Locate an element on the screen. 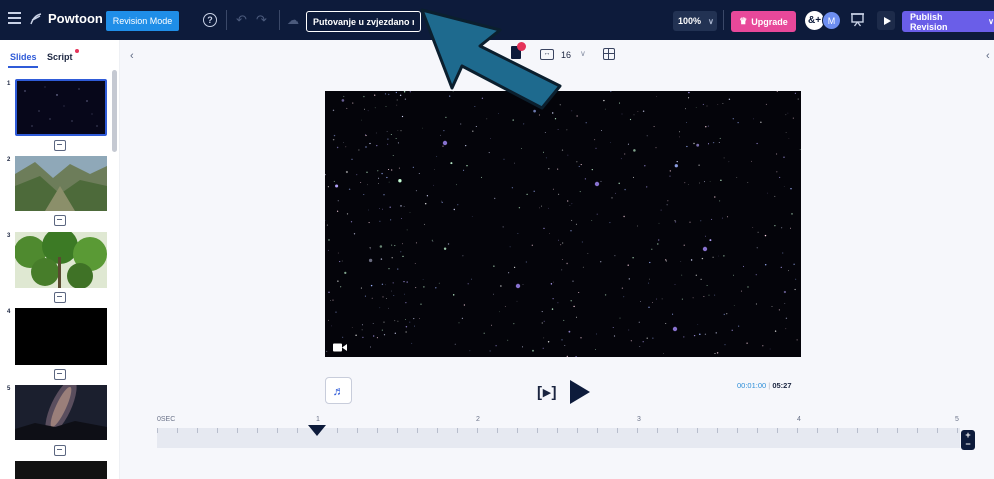 This screenshot has width=994, height=479. redo-icon: ↷ is located at coordinates (261, 20).